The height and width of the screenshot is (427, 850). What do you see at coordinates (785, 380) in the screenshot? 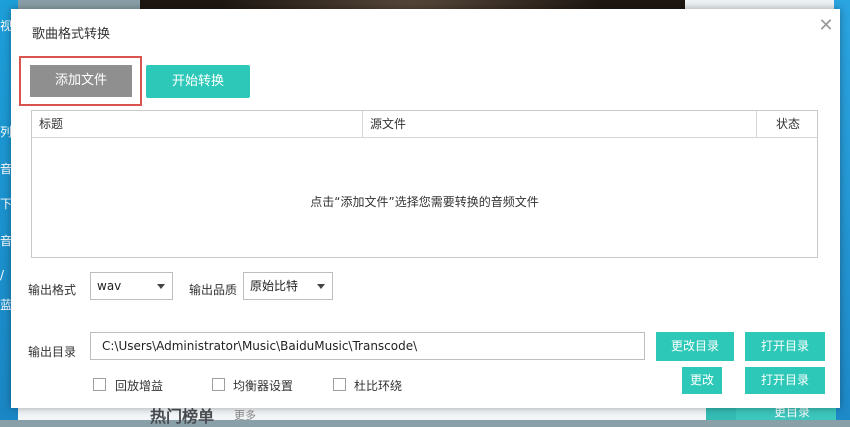
I see `ghost-open-dir-button: 打开目录` at bounding box center [785, 380].